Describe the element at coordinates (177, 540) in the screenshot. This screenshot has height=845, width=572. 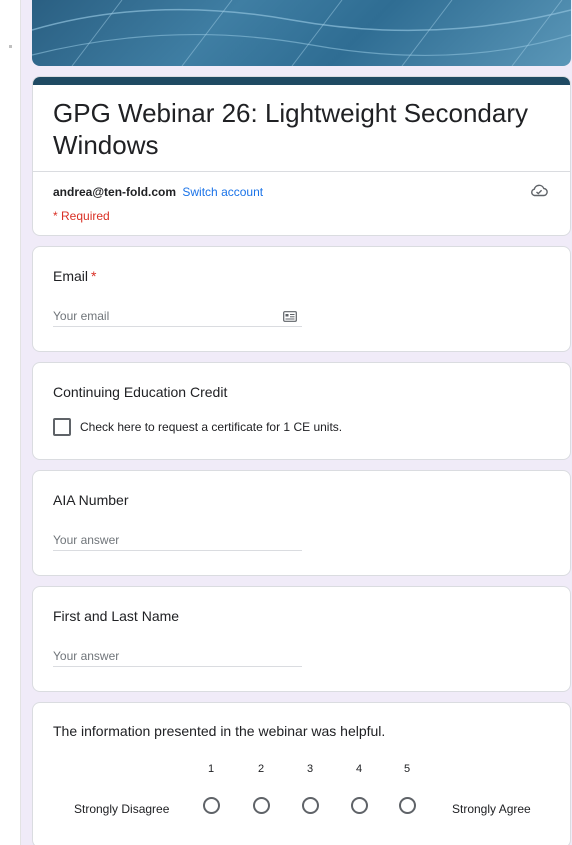
I see `aia-number-input` at that location.